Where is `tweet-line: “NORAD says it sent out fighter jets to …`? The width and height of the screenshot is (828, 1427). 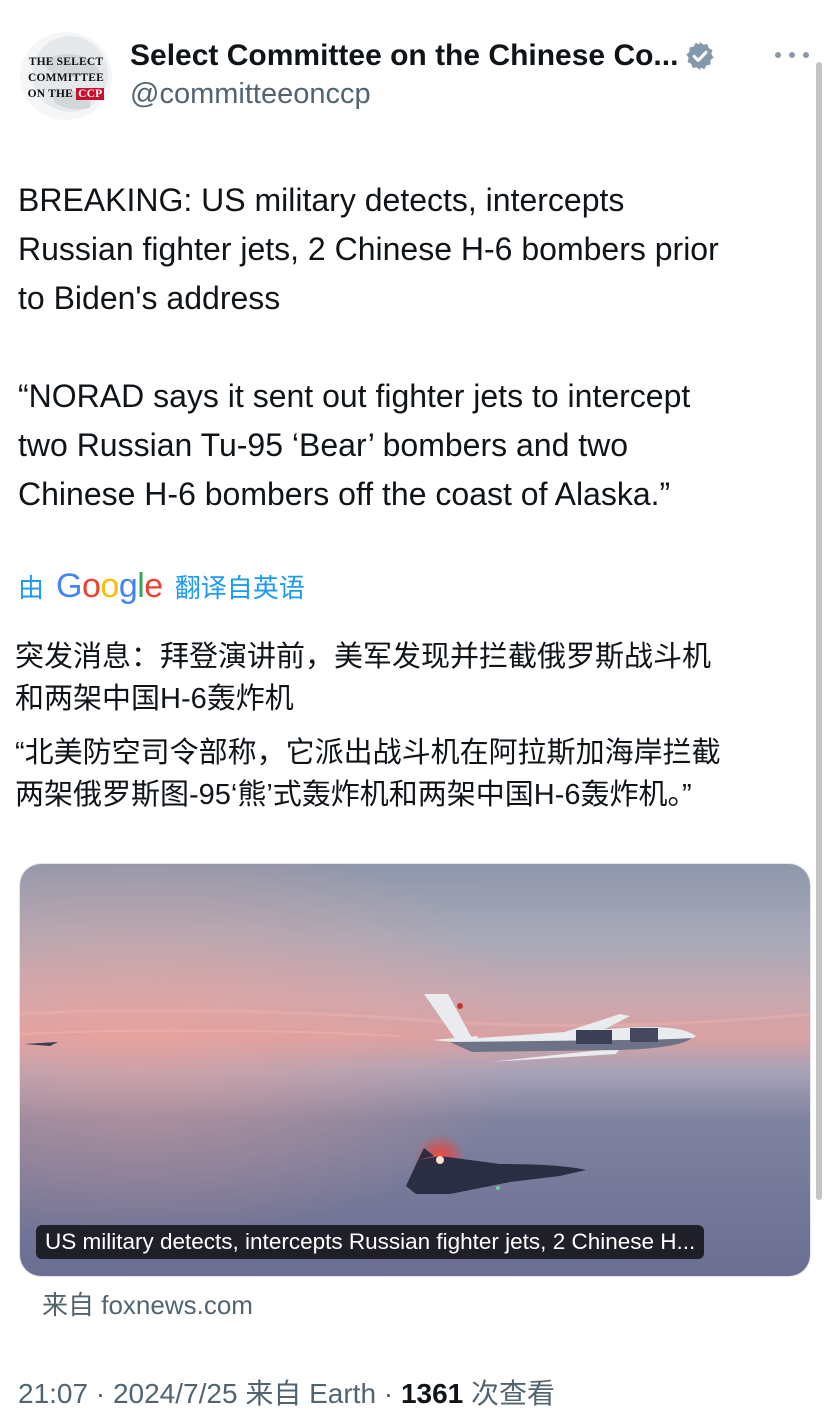
tweet-line: “NORAD says it sent out fighter jets to … is located at coordinates (354, 396).